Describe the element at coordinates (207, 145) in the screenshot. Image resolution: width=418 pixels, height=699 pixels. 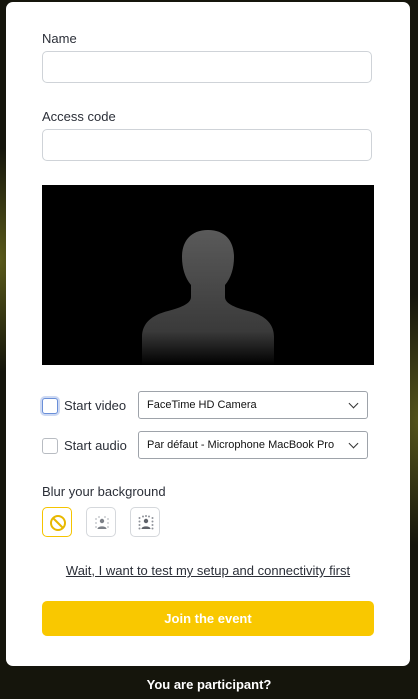
I see `access-code-input` at that location.